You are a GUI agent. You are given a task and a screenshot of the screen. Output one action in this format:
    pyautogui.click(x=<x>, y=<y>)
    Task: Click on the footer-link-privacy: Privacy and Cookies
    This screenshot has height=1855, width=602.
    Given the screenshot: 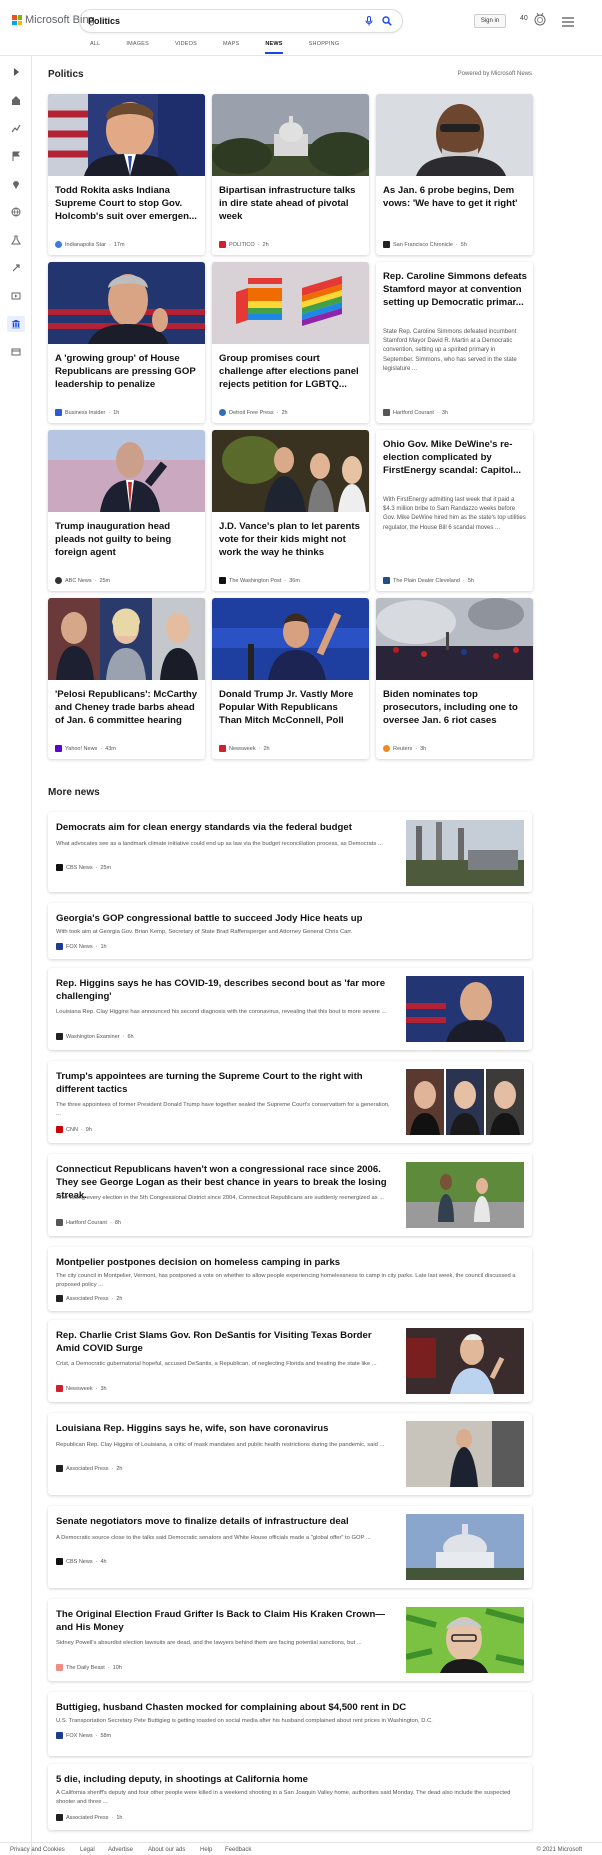 What is the action you would take?
    pyautogui.click(x=37, y=1850)
    